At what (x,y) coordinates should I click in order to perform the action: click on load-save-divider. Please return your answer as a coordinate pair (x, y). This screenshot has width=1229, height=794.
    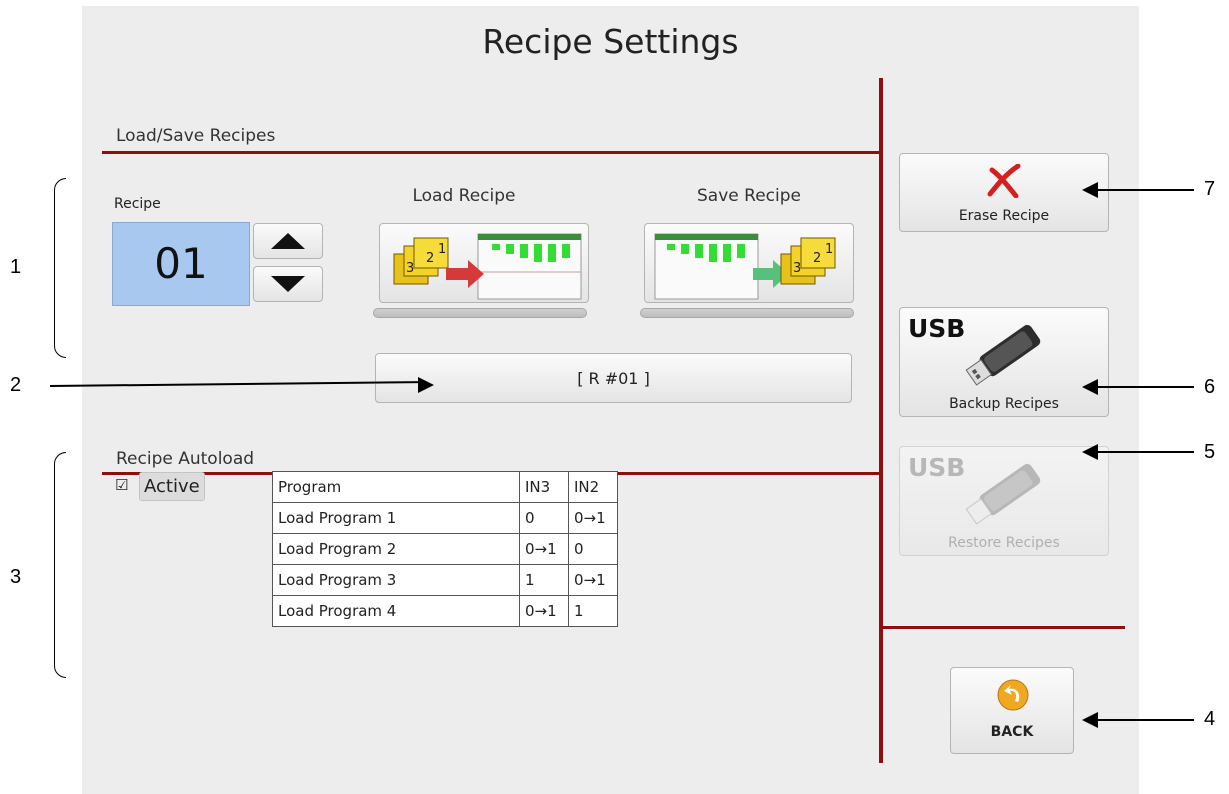
    Looking at the image, I should click on (490, 152).